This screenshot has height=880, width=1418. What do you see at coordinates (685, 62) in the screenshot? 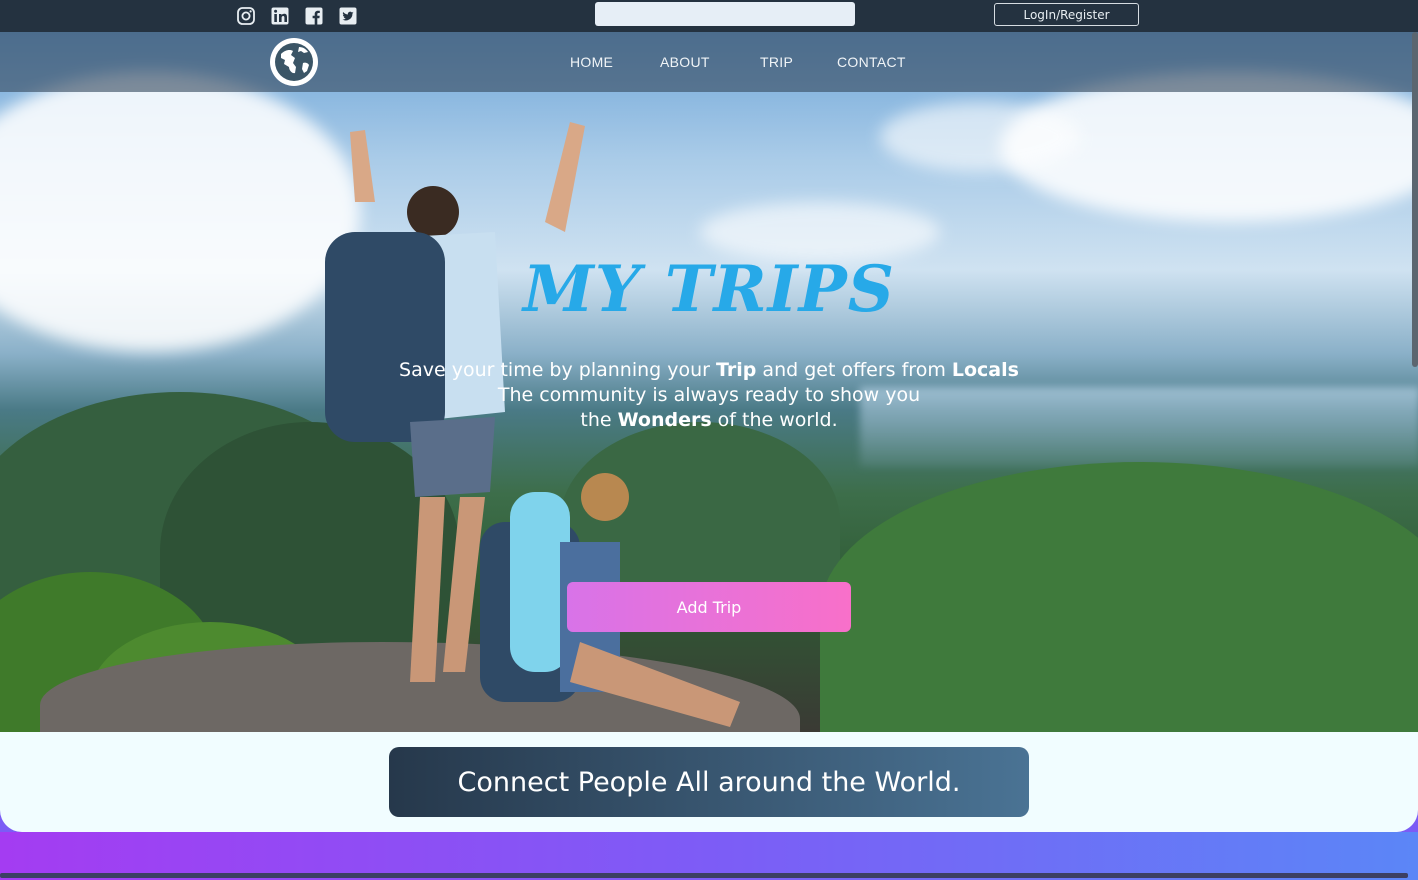
I see `nav-about: ABOUT` at bounding box center [685, 62].